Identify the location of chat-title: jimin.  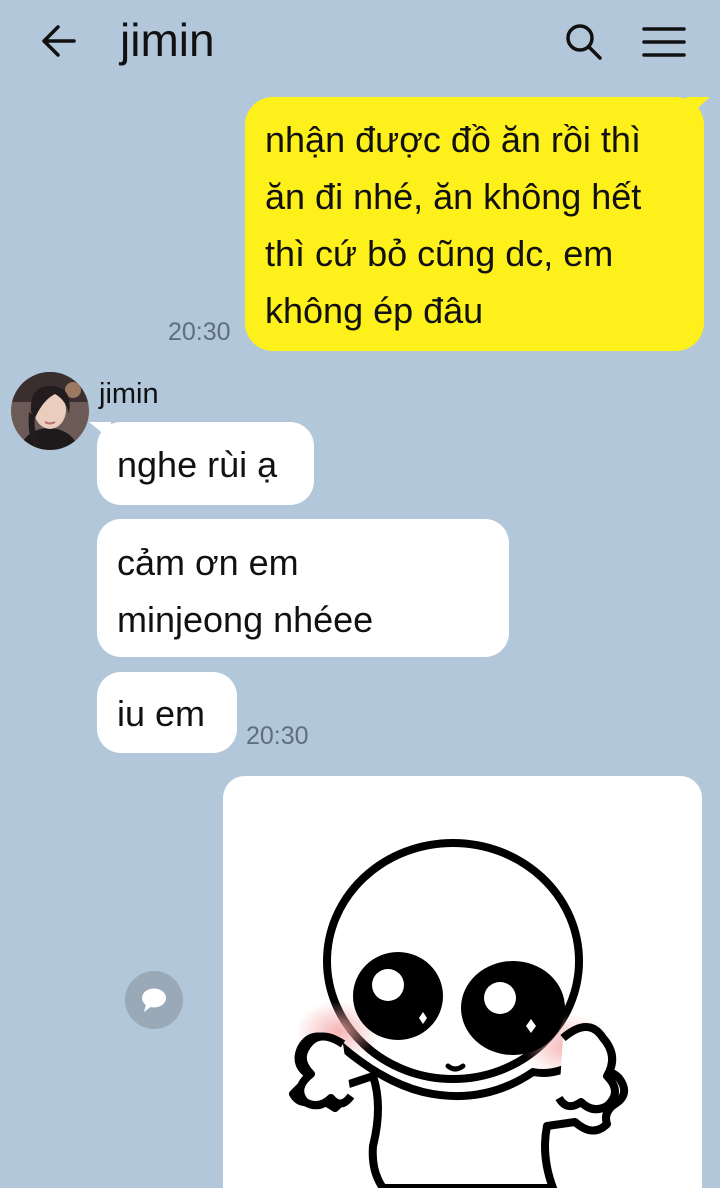
(167, 40).